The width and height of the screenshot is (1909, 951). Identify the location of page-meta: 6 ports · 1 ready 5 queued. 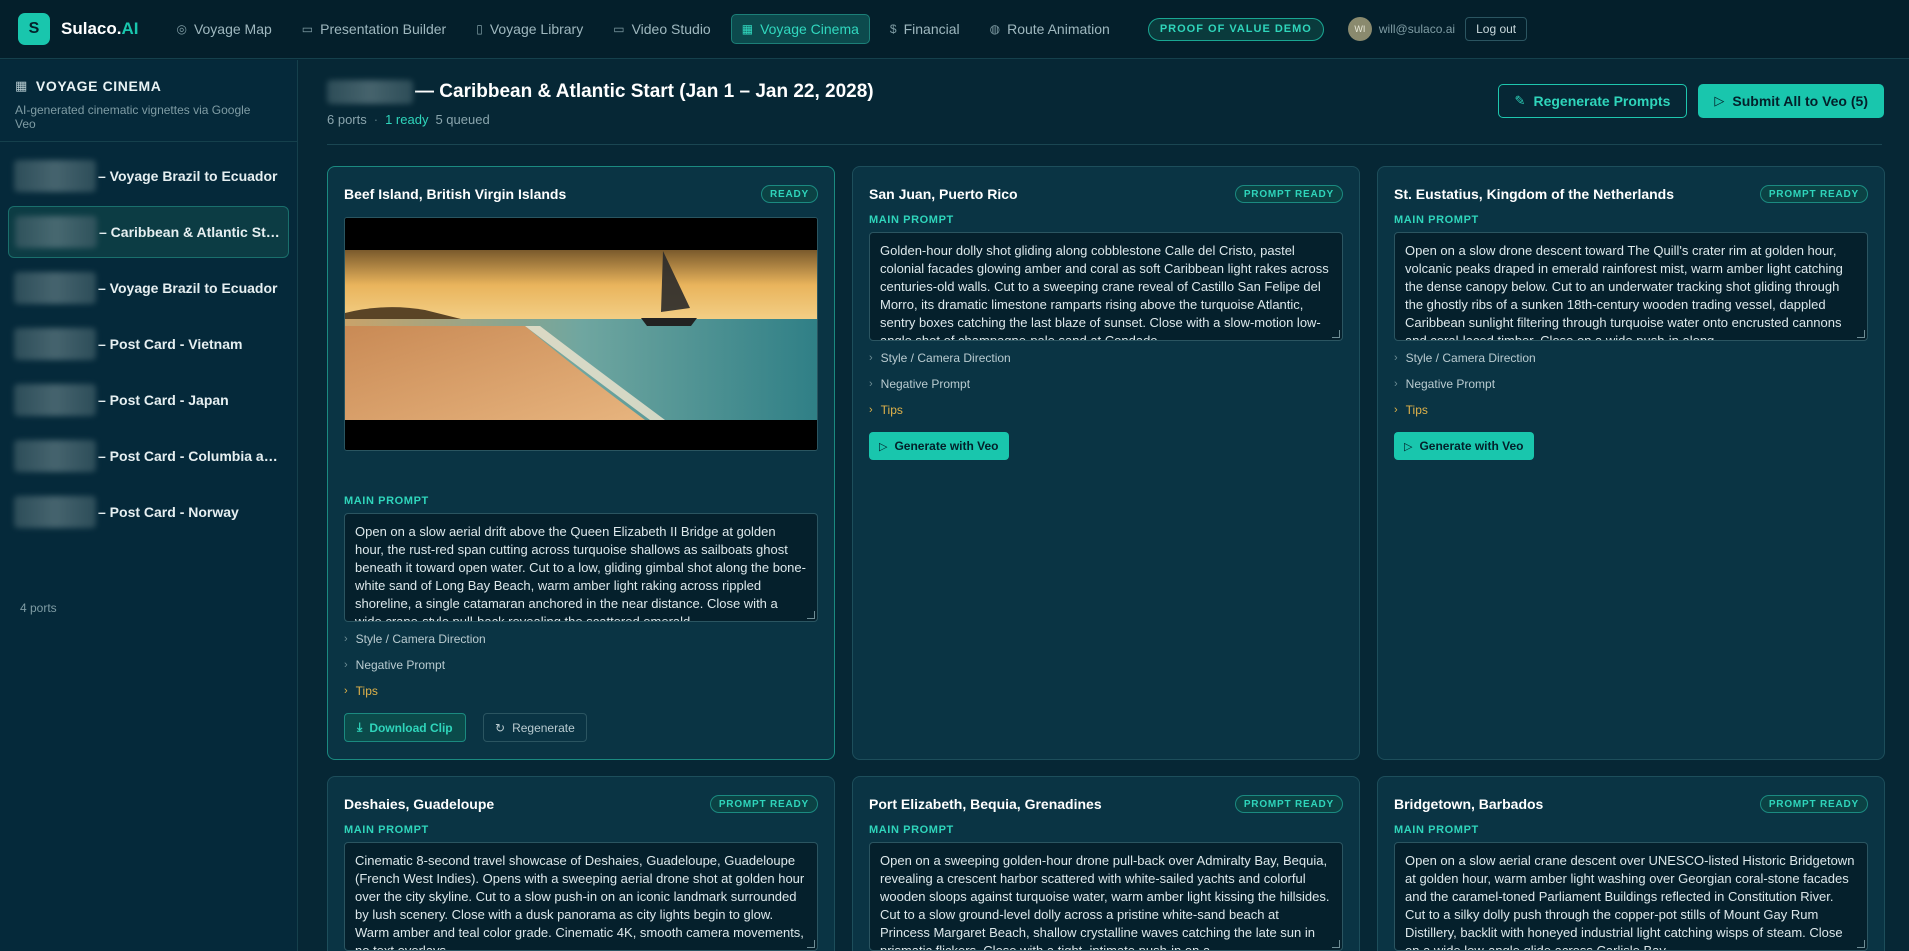
(600, 119).